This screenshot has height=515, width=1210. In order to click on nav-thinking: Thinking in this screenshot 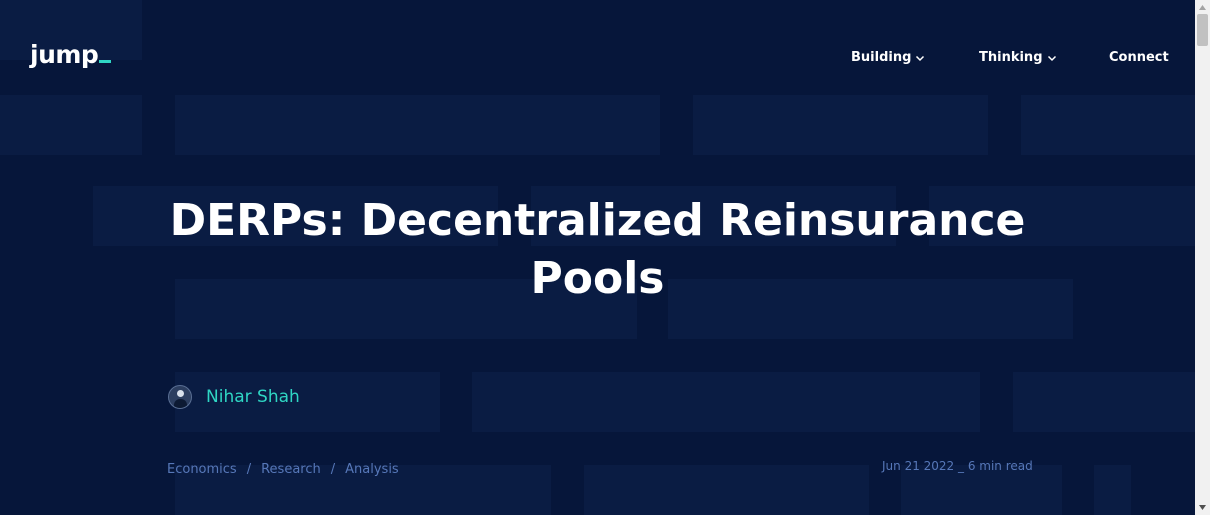, I will do `click(1018, 57)`.